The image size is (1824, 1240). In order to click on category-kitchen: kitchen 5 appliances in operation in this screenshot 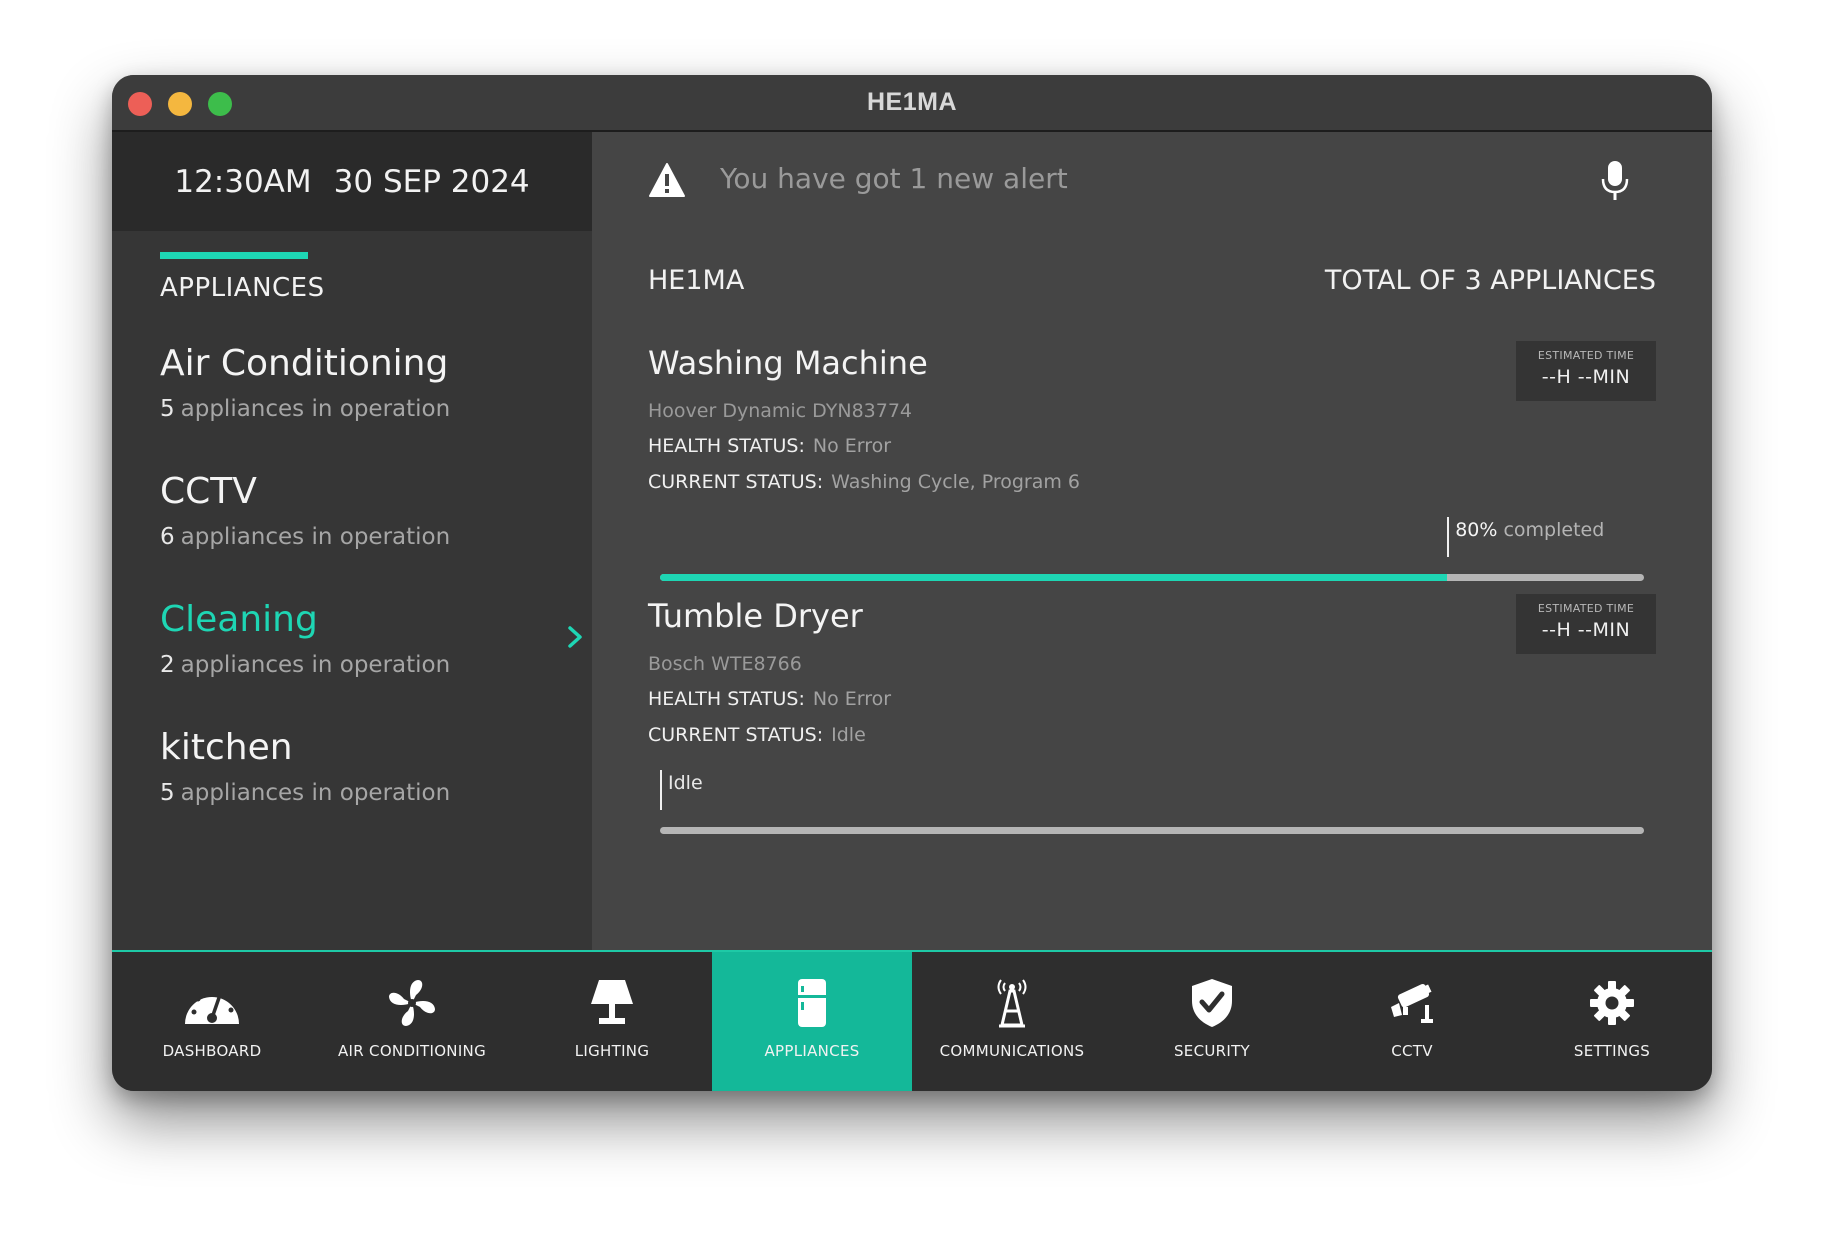, I will do `click(360, 766)`.